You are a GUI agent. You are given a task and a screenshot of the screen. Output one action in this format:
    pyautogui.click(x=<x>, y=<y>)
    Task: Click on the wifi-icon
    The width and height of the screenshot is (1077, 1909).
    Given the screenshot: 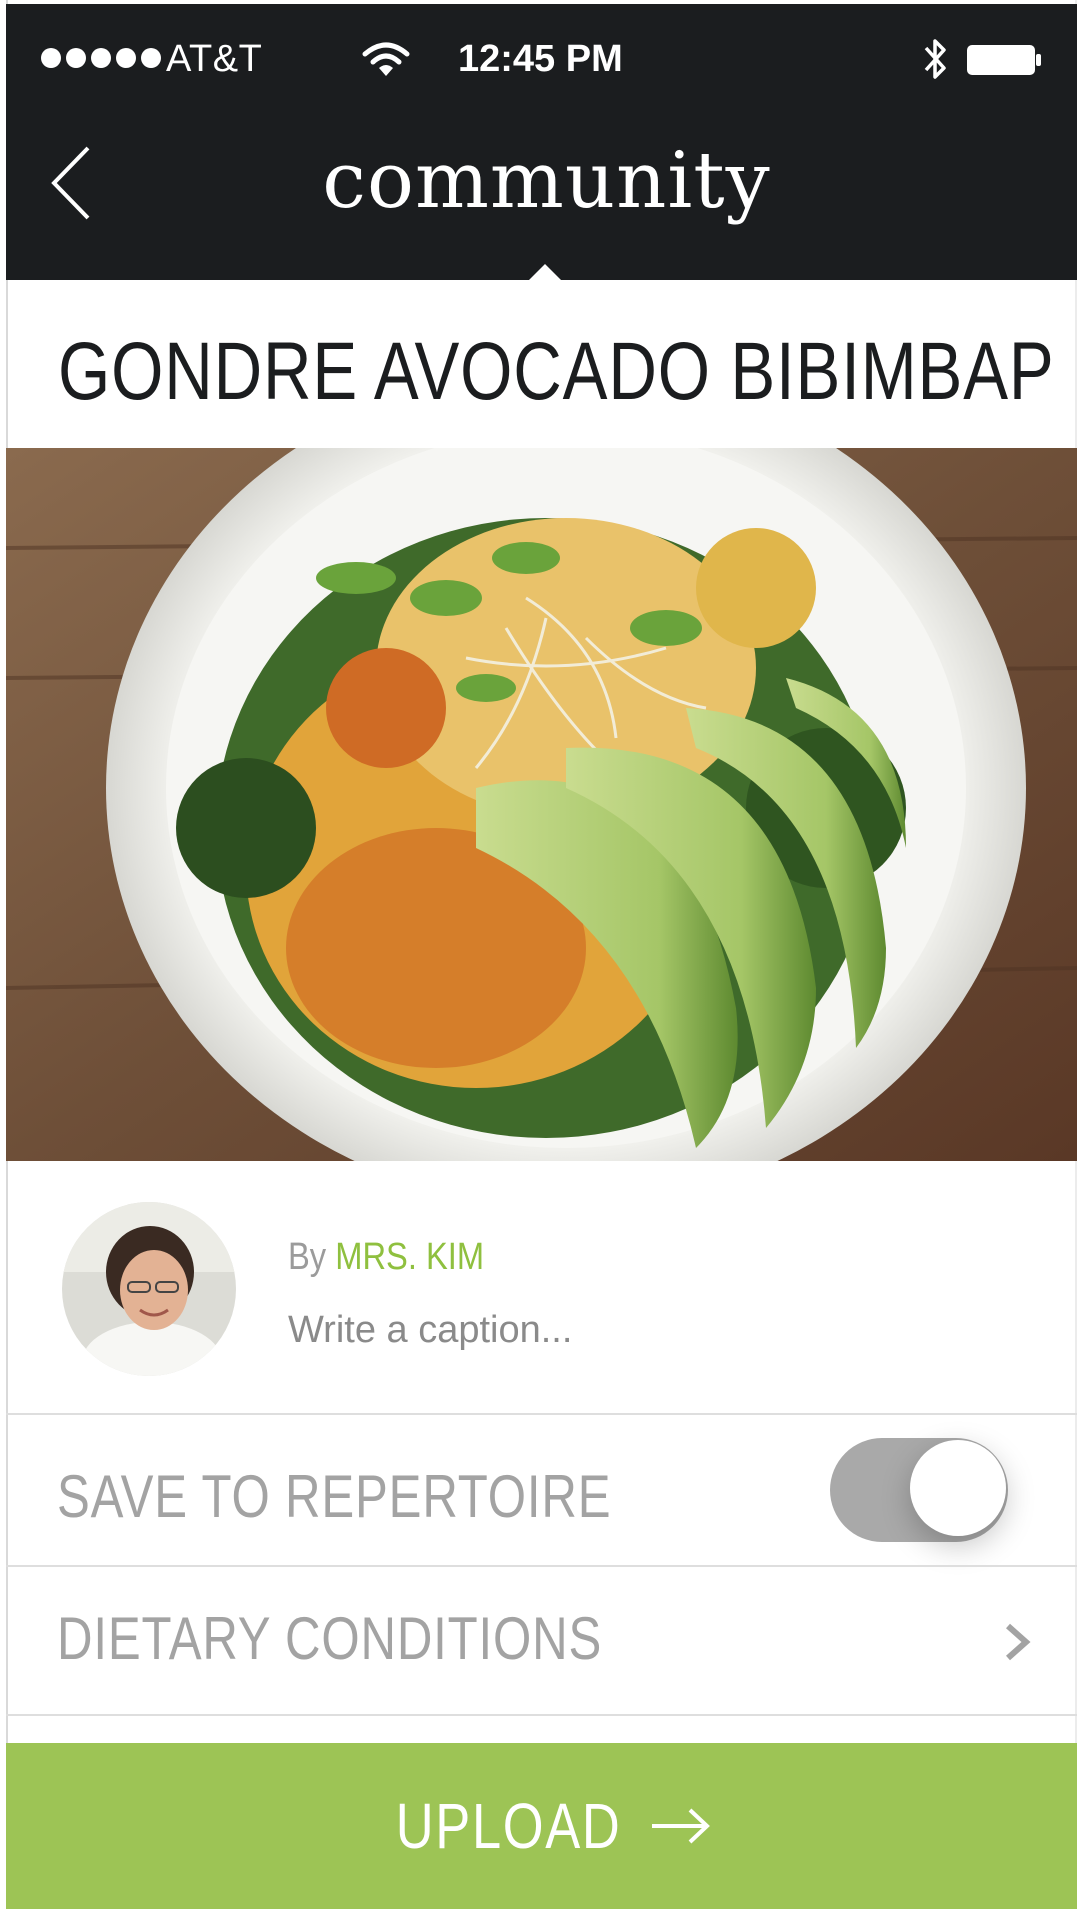 What is the action you would take?
    pyautogui.click(x=386, y=59)
    